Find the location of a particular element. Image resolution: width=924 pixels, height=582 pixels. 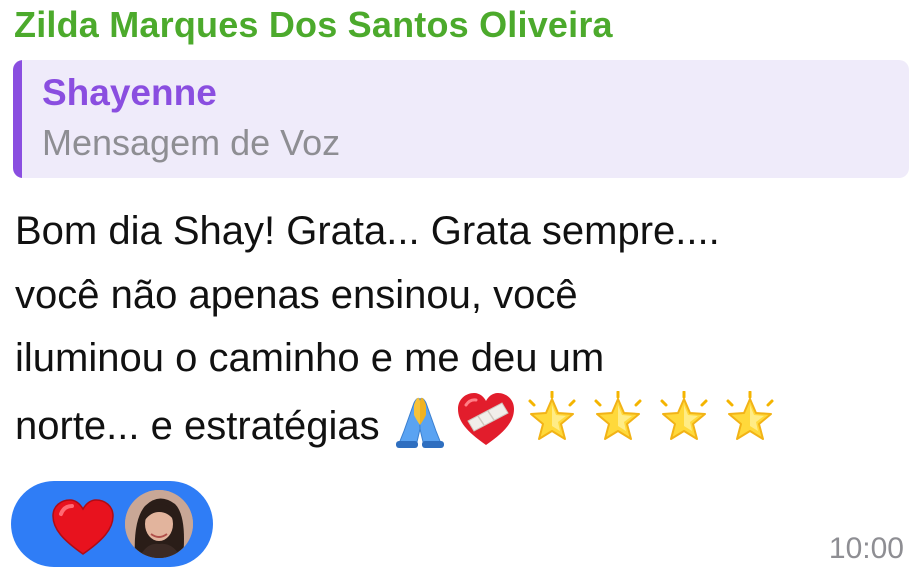

reply-accent-bar is located at coordinates (17, 119).